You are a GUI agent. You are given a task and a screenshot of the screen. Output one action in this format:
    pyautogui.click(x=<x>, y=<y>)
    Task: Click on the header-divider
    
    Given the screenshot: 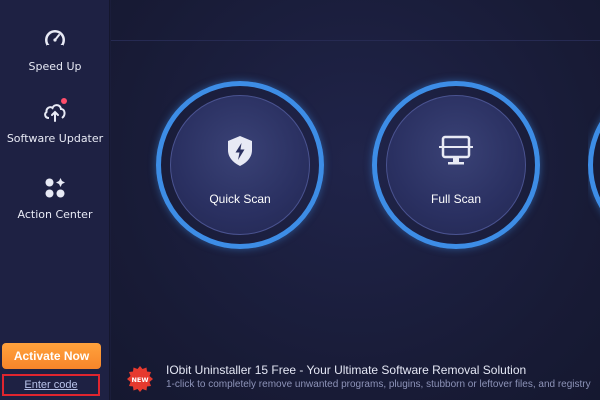 What is the action you would take?
    pyautogui.click(x=355, y=40)
    